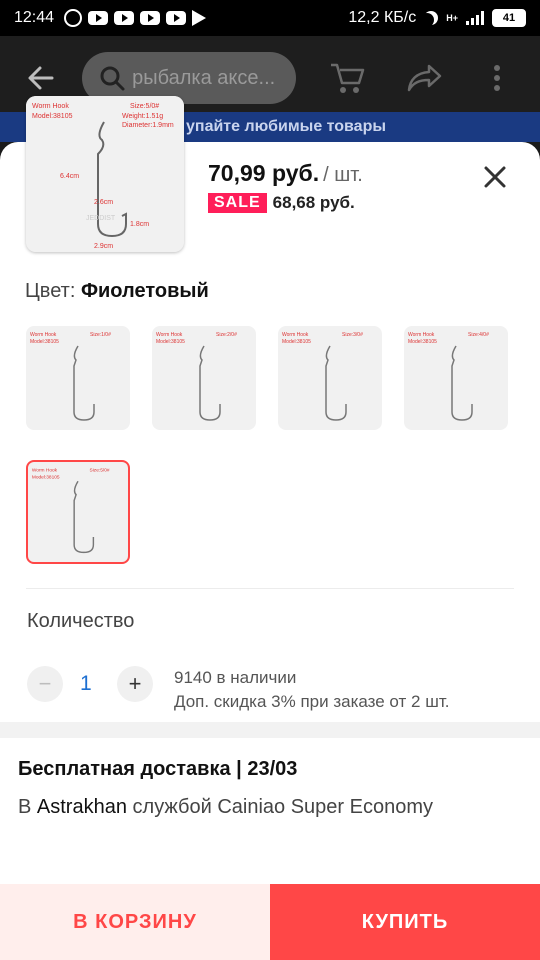  What do you see at coordinates (135, 684) in the screenshot?
I see `quantity-increase-button: +` at bounding box center [135, 684].